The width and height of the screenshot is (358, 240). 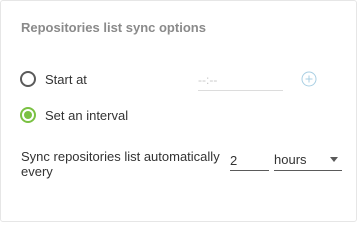 I want to click on interval-unit-select: hours, so click(x=308, y=160).